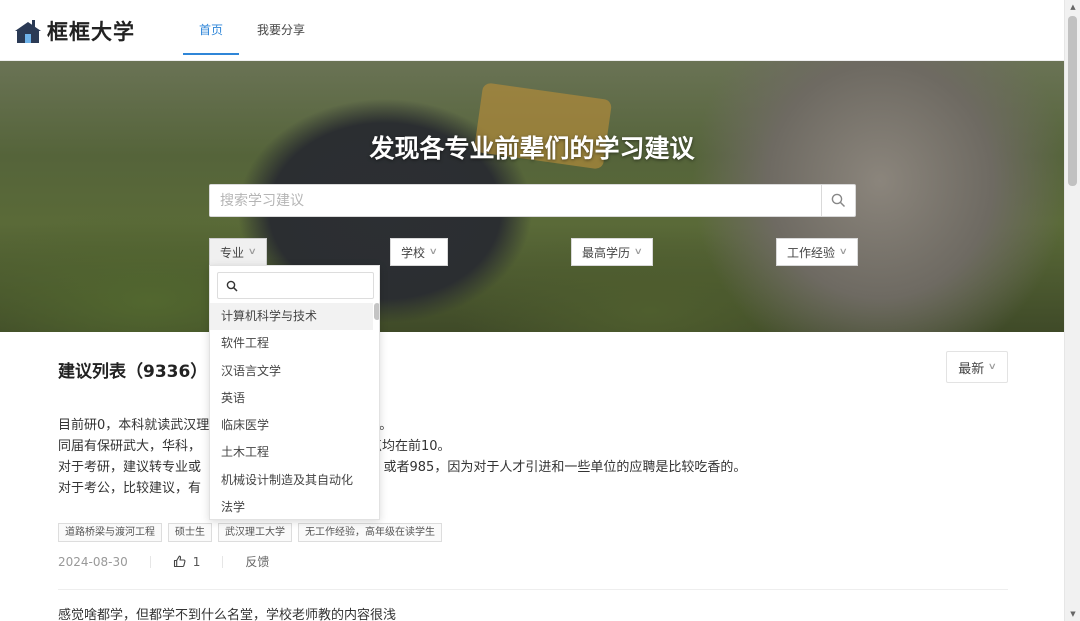 This screenshot has height=621, width=1080. I want to click on main-nav: 首页 我要分享, so click(253, 30).